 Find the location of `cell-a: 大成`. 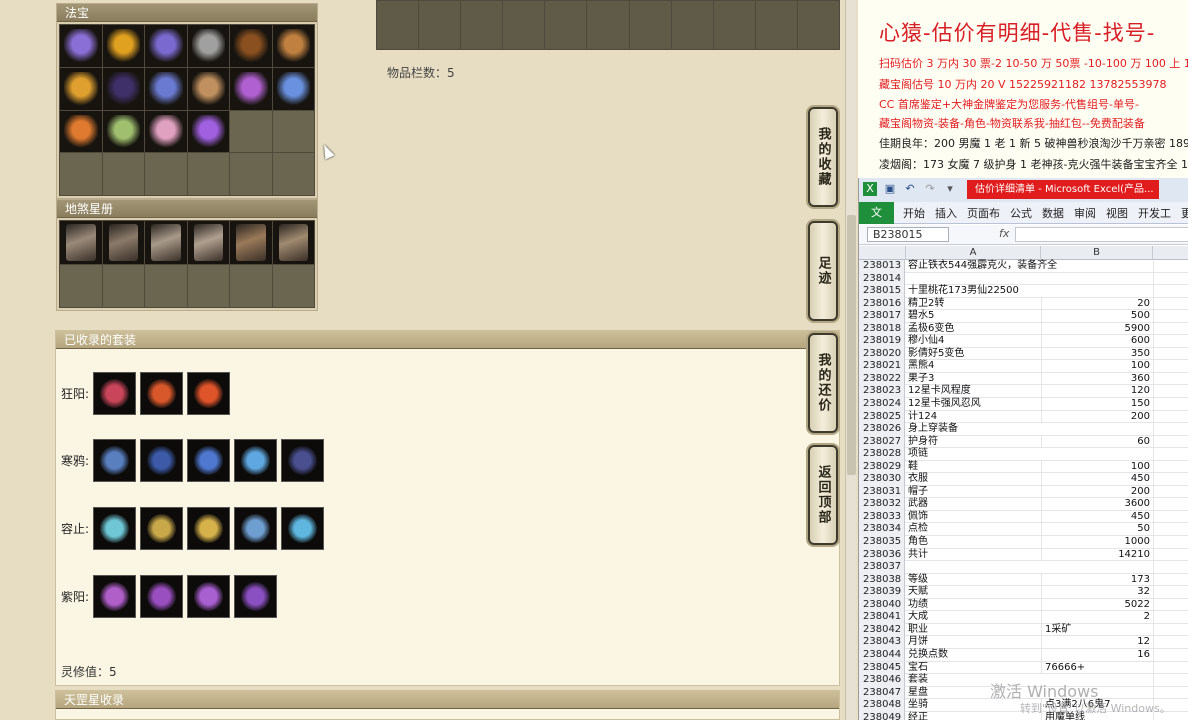

cell-a: 大成 is located at coordinates (973, 617).